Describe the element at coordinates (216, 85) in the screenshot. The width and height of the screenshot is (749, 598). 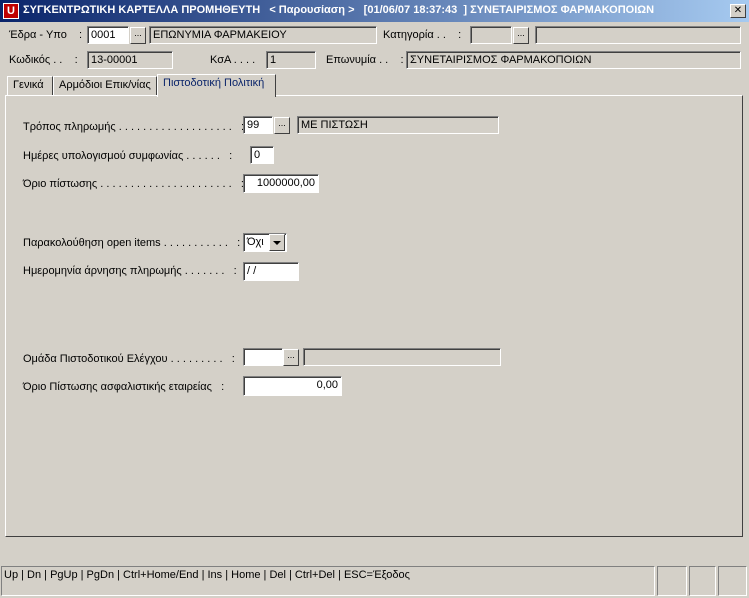
I see `tab-pistodotiki: Πιστοδοτική Πολιτική` at that location.